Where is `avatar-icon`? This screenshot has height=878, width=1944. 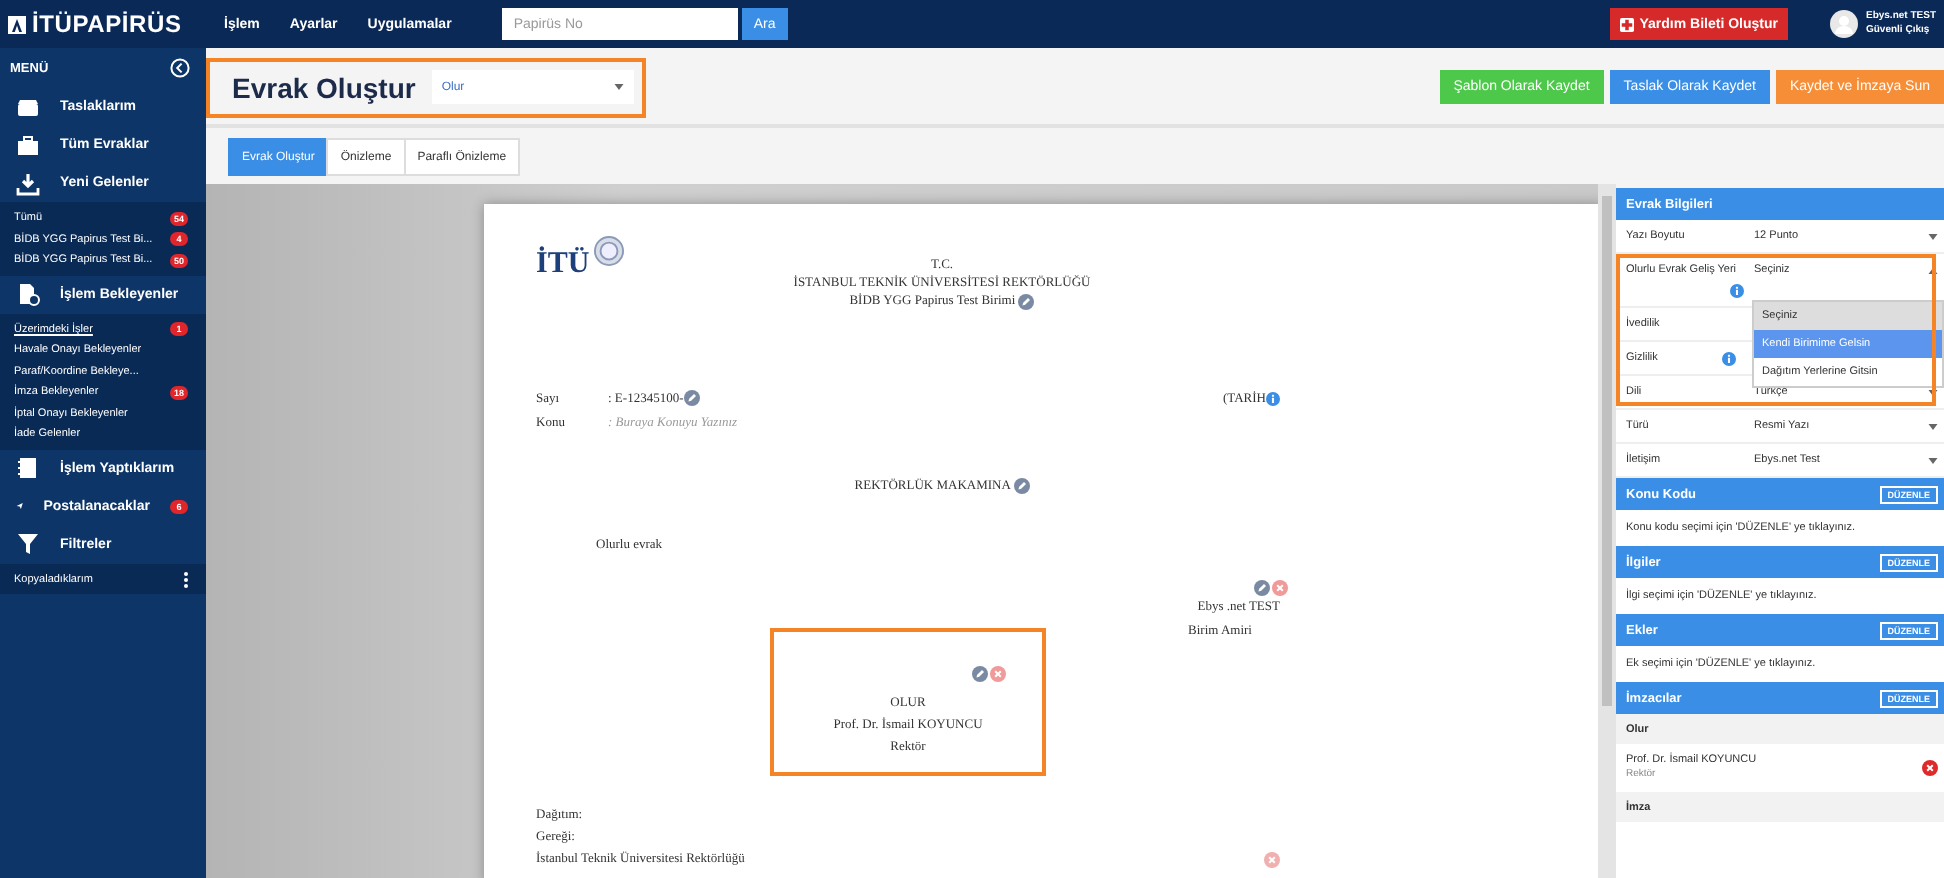
avatar-icon is located at coordinates (1843, 24).